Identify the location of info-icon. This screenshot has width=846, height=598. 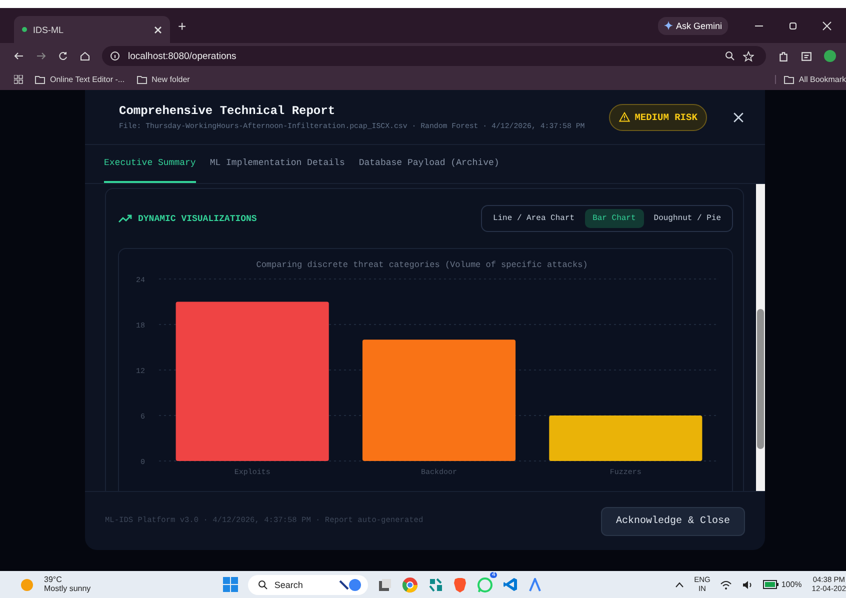
(115, 56).